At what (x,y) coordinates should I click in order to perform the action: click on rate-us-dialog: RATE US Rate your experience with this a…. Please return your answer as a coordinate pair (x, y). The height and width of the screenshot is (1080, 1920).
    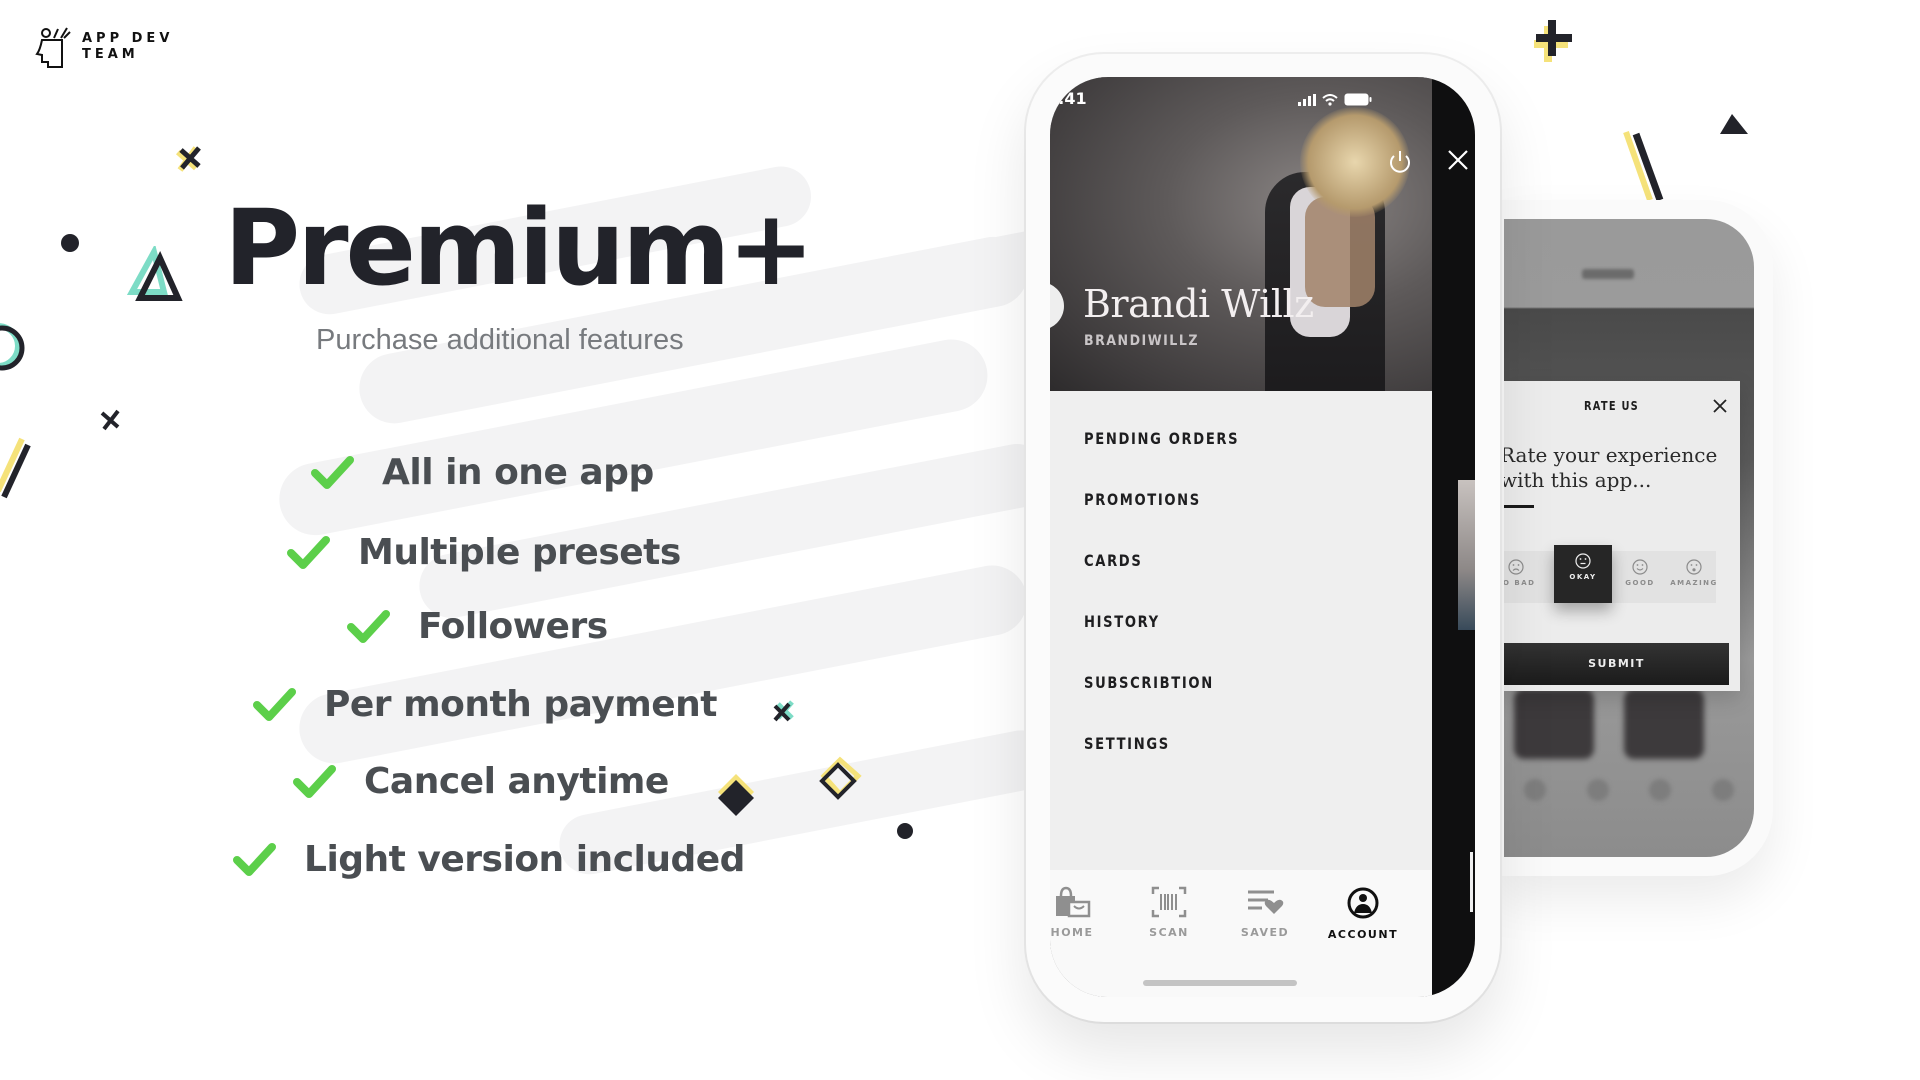
    Looking at the image, I should click on (1622, 536).